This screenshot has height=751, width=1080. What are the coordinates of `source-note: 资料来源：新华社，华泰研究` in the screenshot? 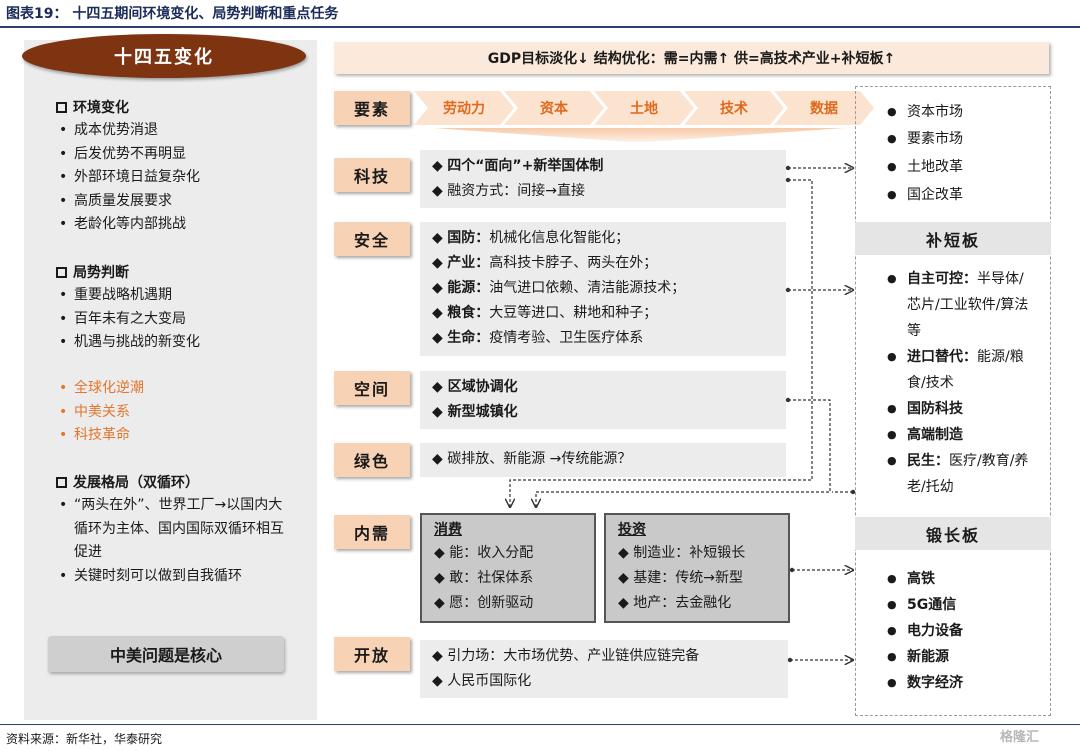 It's located at (84, 739).